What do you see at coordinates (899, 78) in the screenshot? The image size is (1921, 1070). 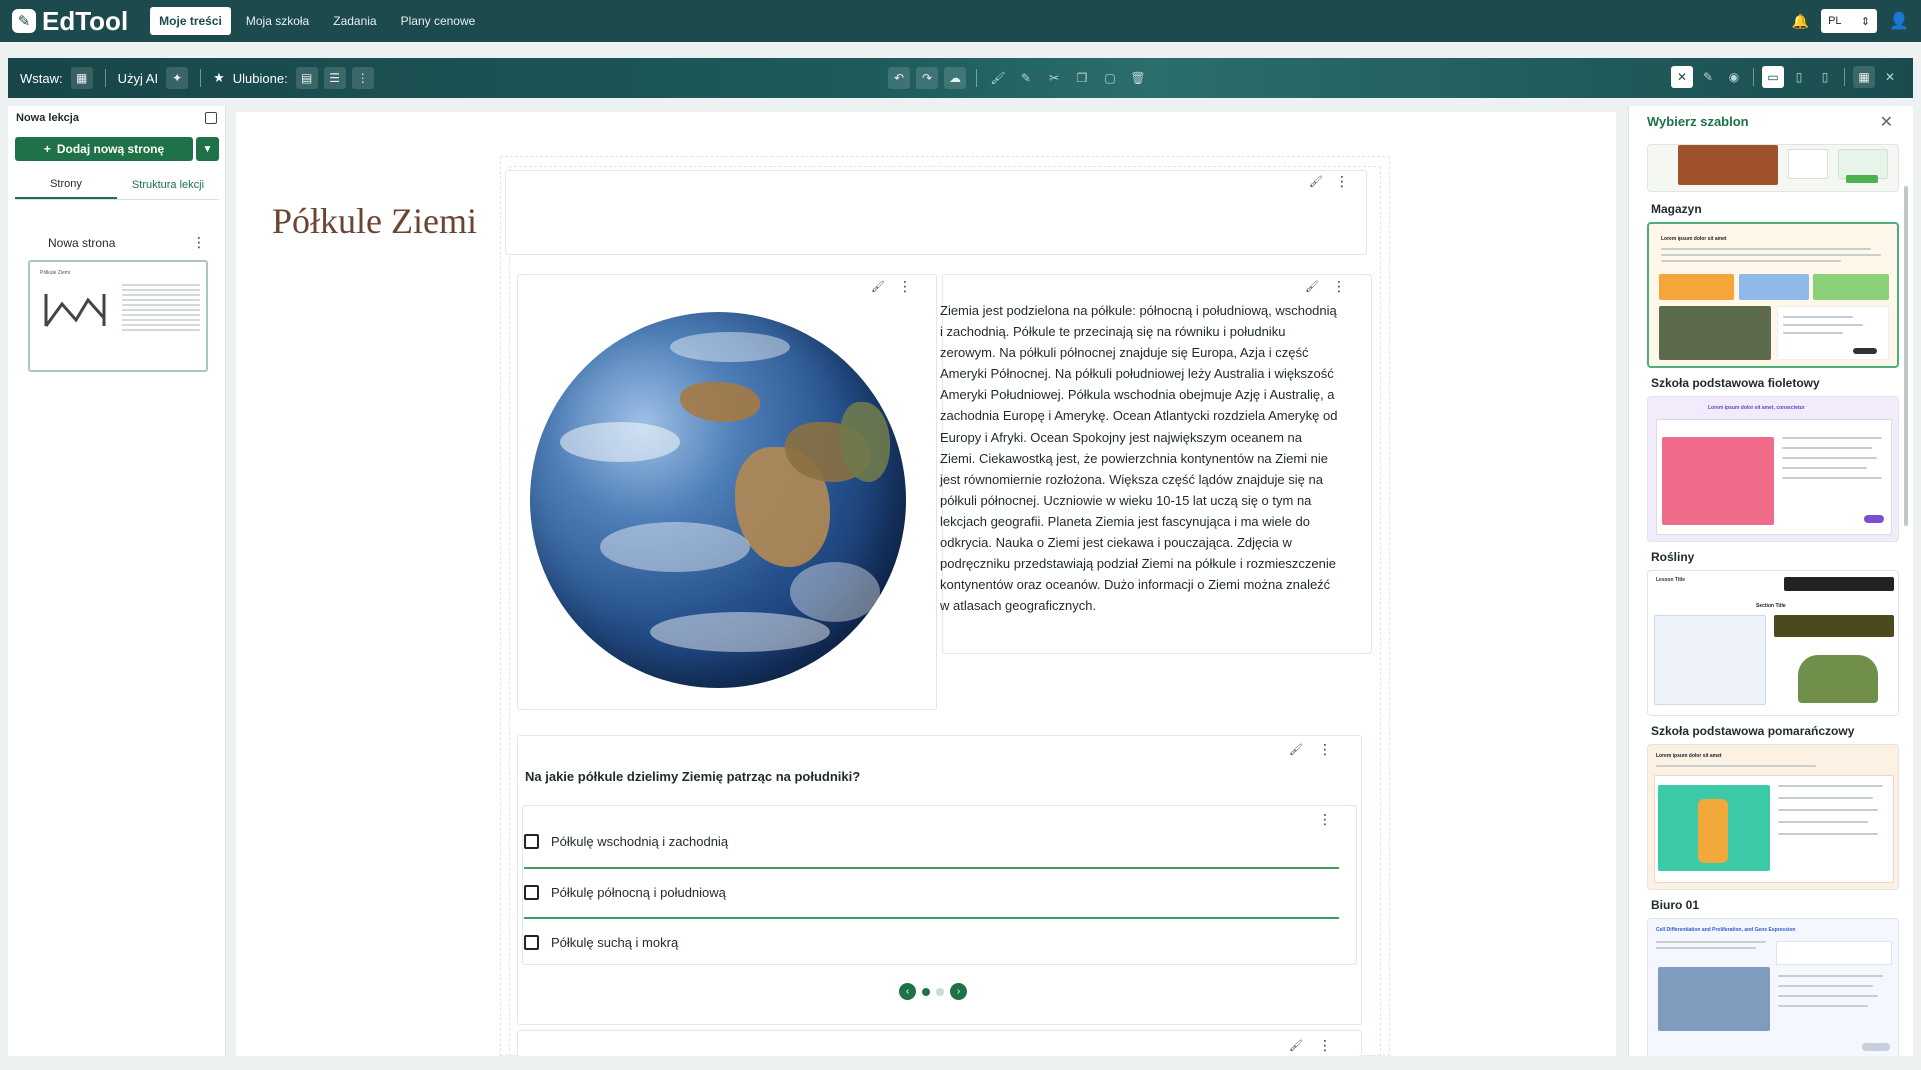 I see `undo-icon: ↶` at bounding box center [899, 78].